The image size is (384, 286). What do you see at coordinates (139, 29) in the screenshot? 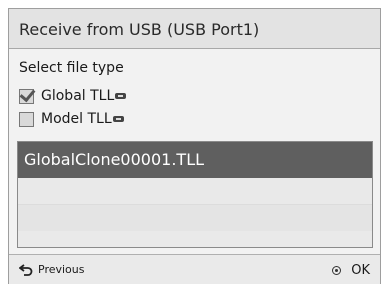
I see `dialog-title: Receive from USB (USB Port1)` at bounding box center [139, 29].